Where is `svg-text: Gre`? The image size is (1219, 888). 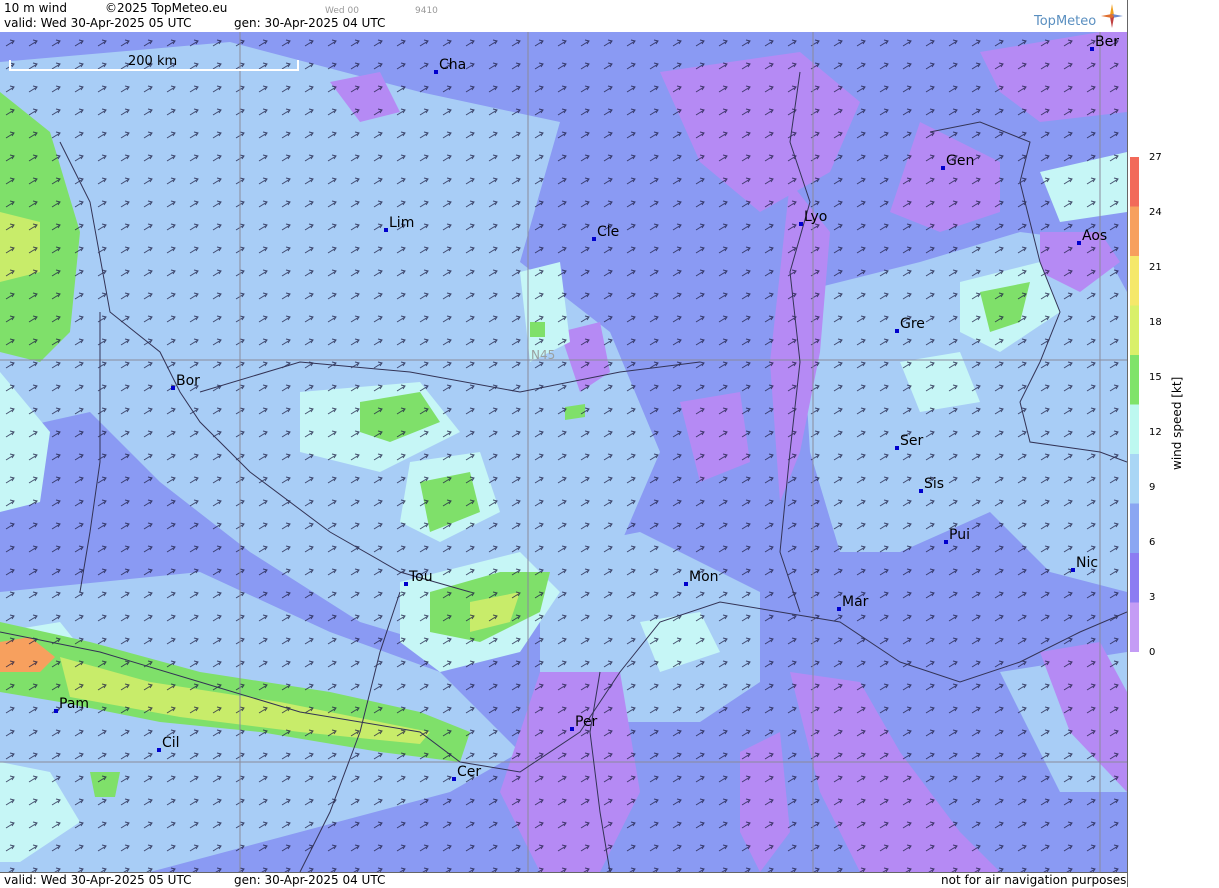 svg-text: Gre is located at coordinates (912, 324).